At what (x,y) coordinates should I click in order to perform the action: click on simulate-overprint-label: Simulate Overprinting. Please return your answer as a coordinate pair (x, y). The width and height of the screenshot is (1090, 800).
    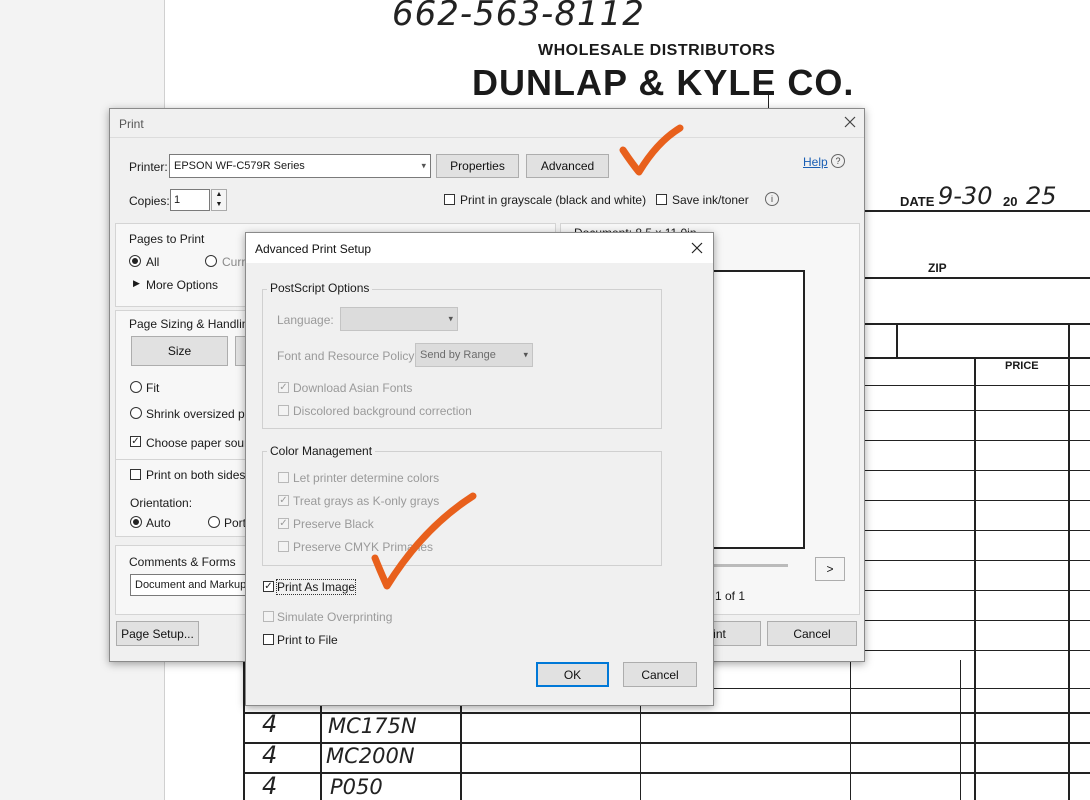
    Looking at the image, I should click on (335, 617).